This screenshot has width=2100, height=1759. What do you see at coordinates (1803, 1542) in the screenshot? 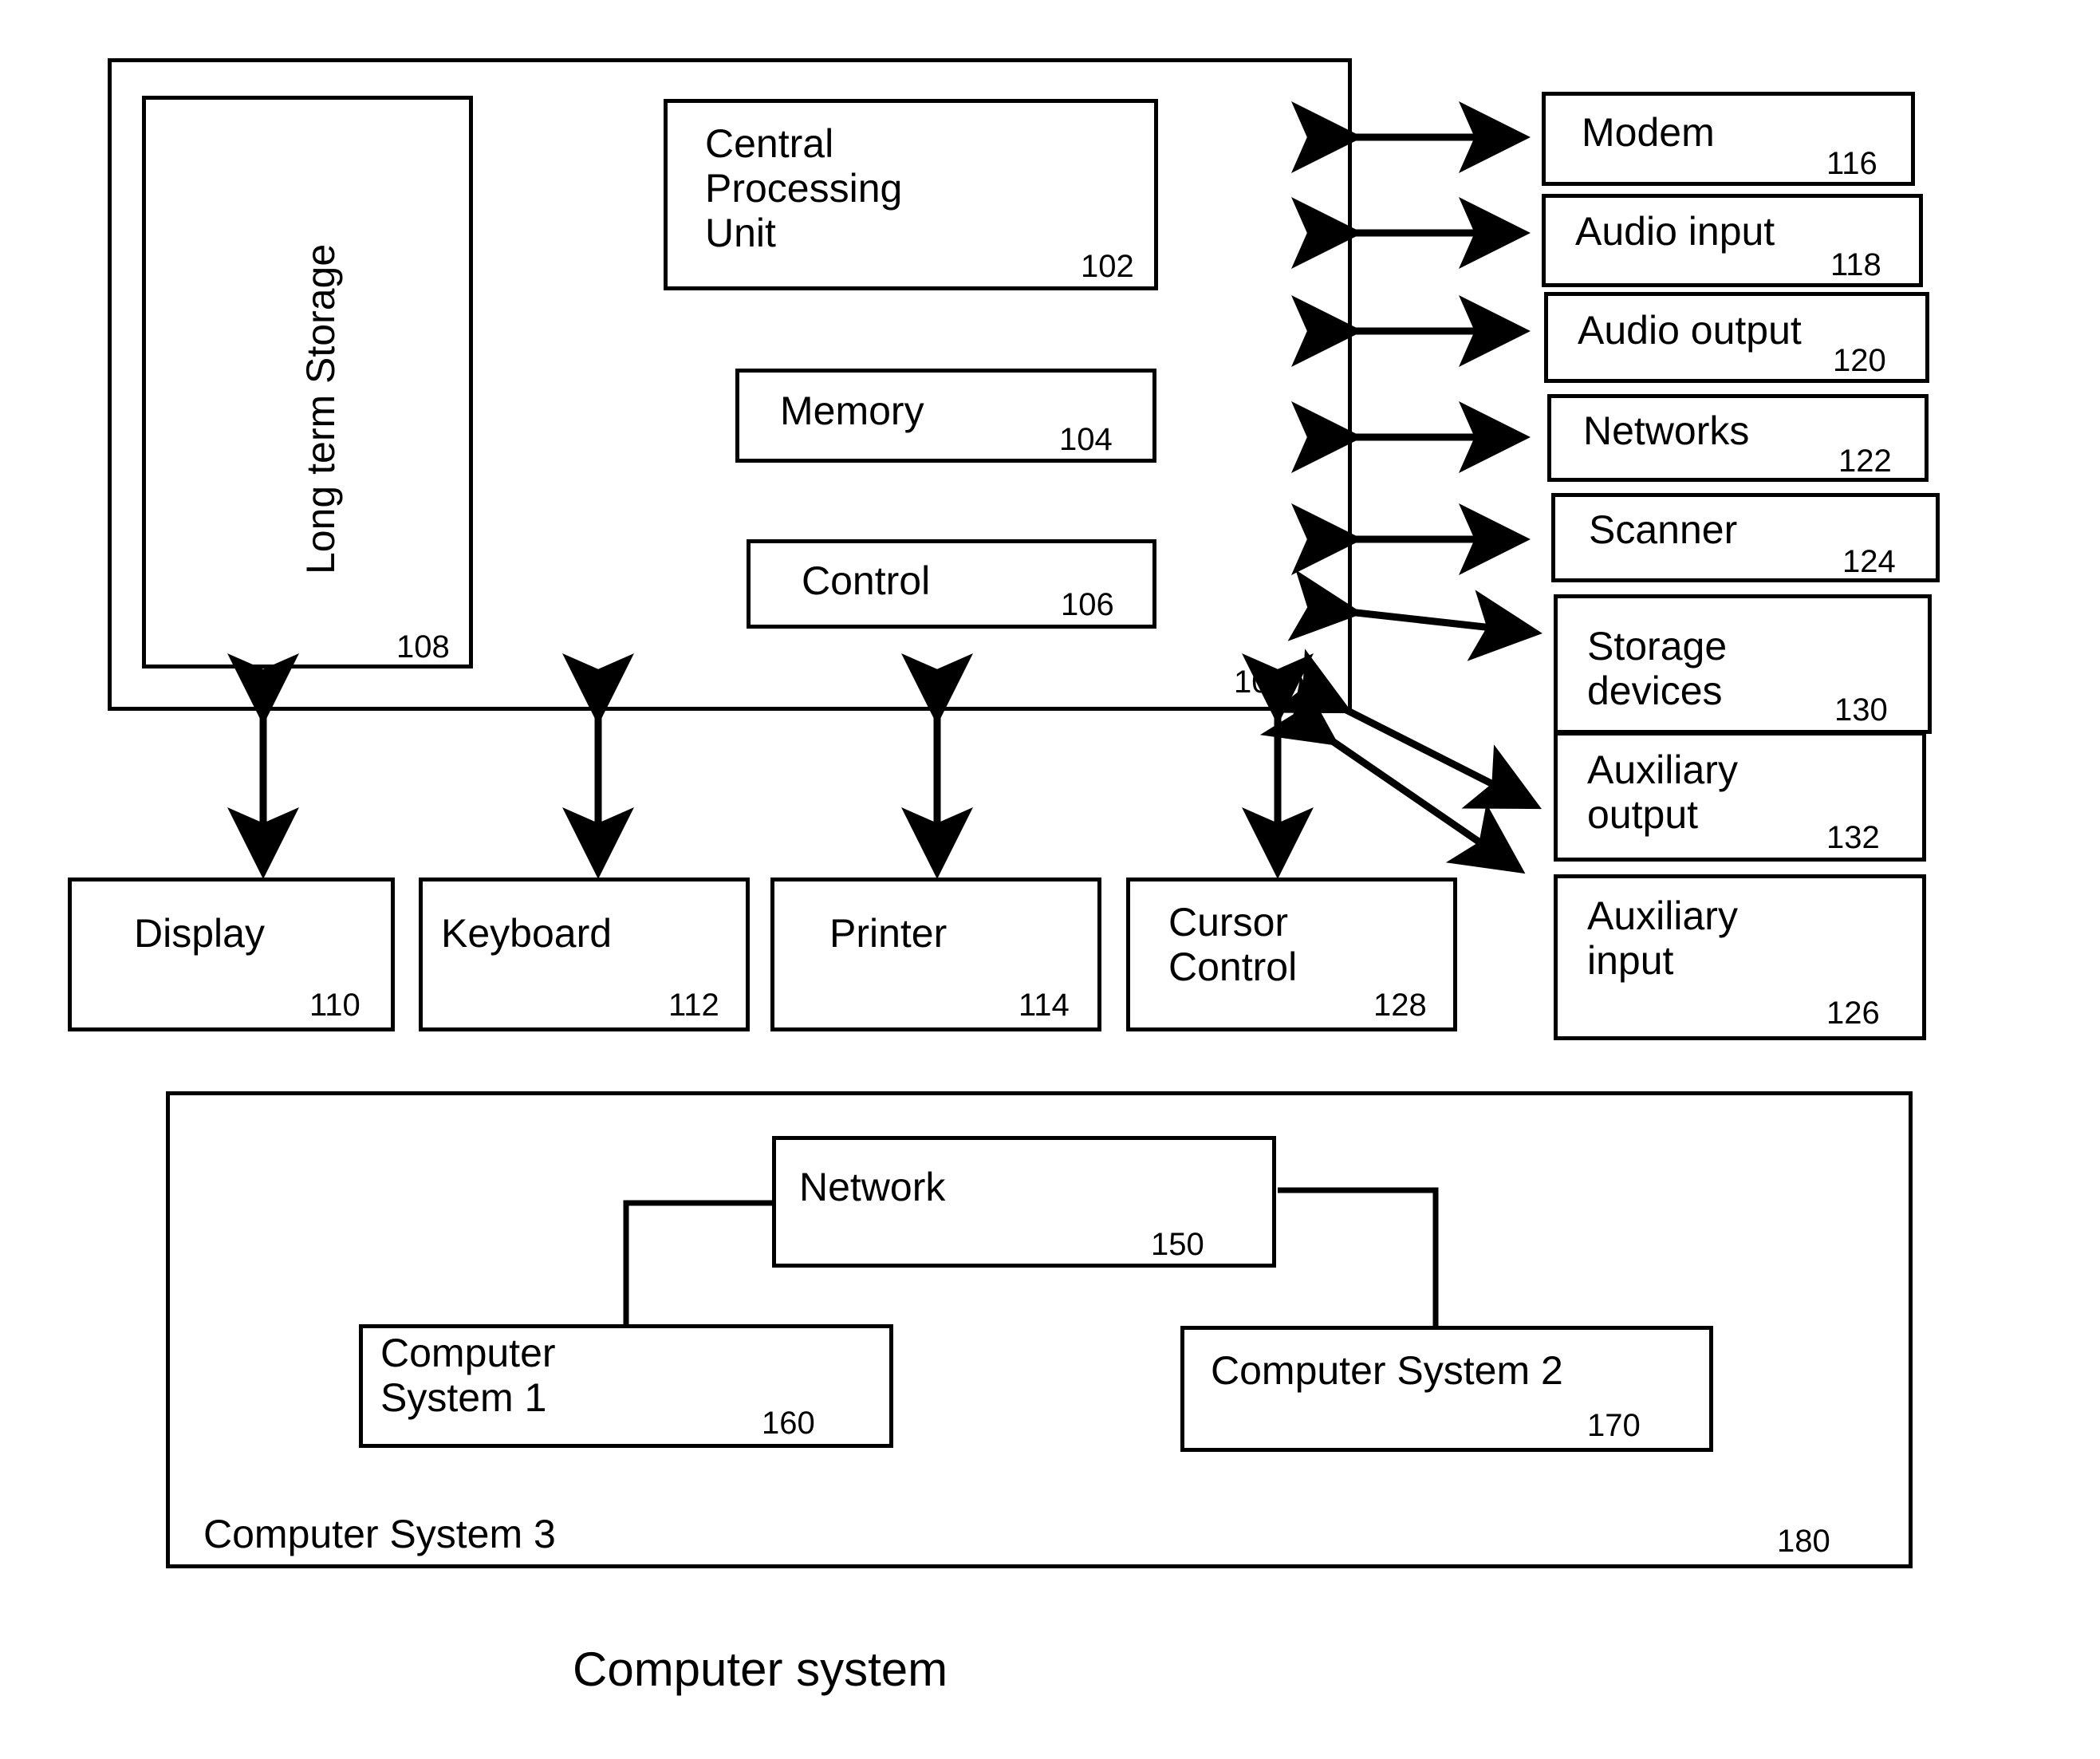
I see `computer-system-3-ref: 180` at bounding box center [1803, 1542].